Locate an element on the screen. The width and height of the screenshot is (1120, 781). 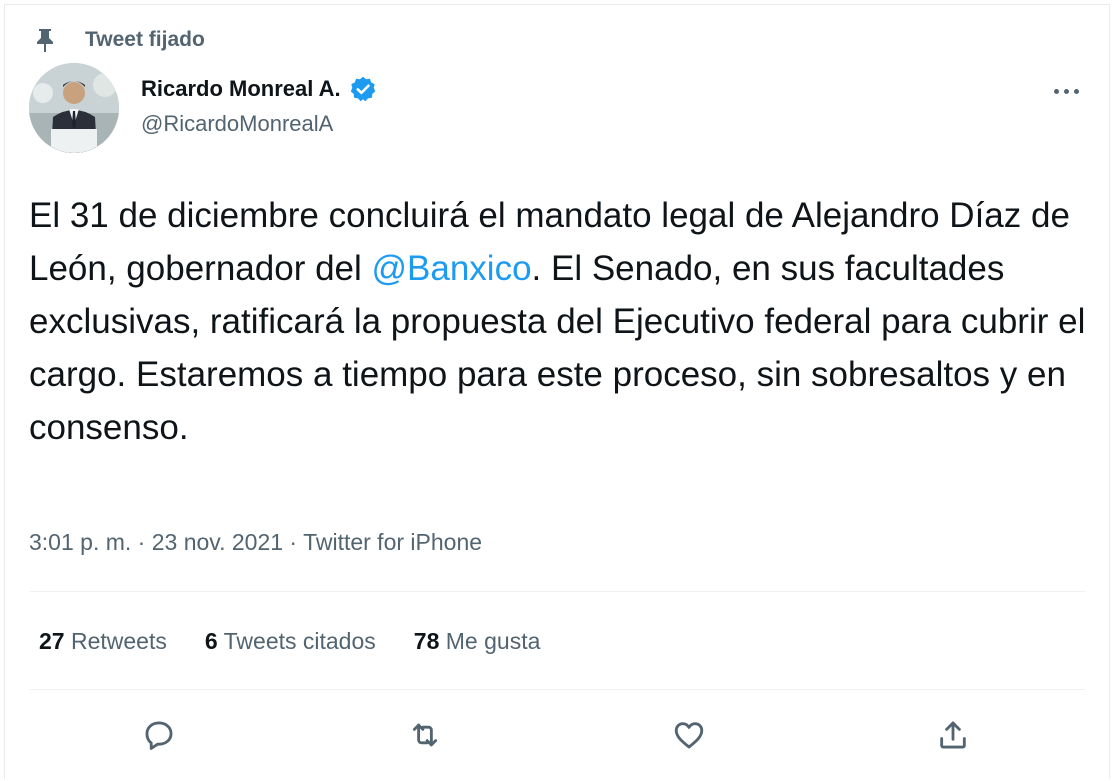
stat-quote-tweets: 6 Tweets citados is located at coordinates (290, 641).